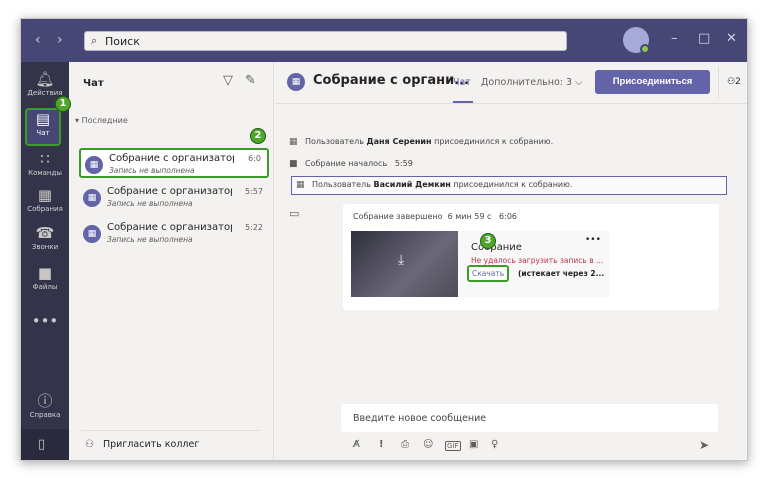 This screenshot has width=768, height=482. What do you see at coordinates (401, 260) in the screenshot?
I see `download-arrow-icon: ⤓` at bounding box center [401, 260].